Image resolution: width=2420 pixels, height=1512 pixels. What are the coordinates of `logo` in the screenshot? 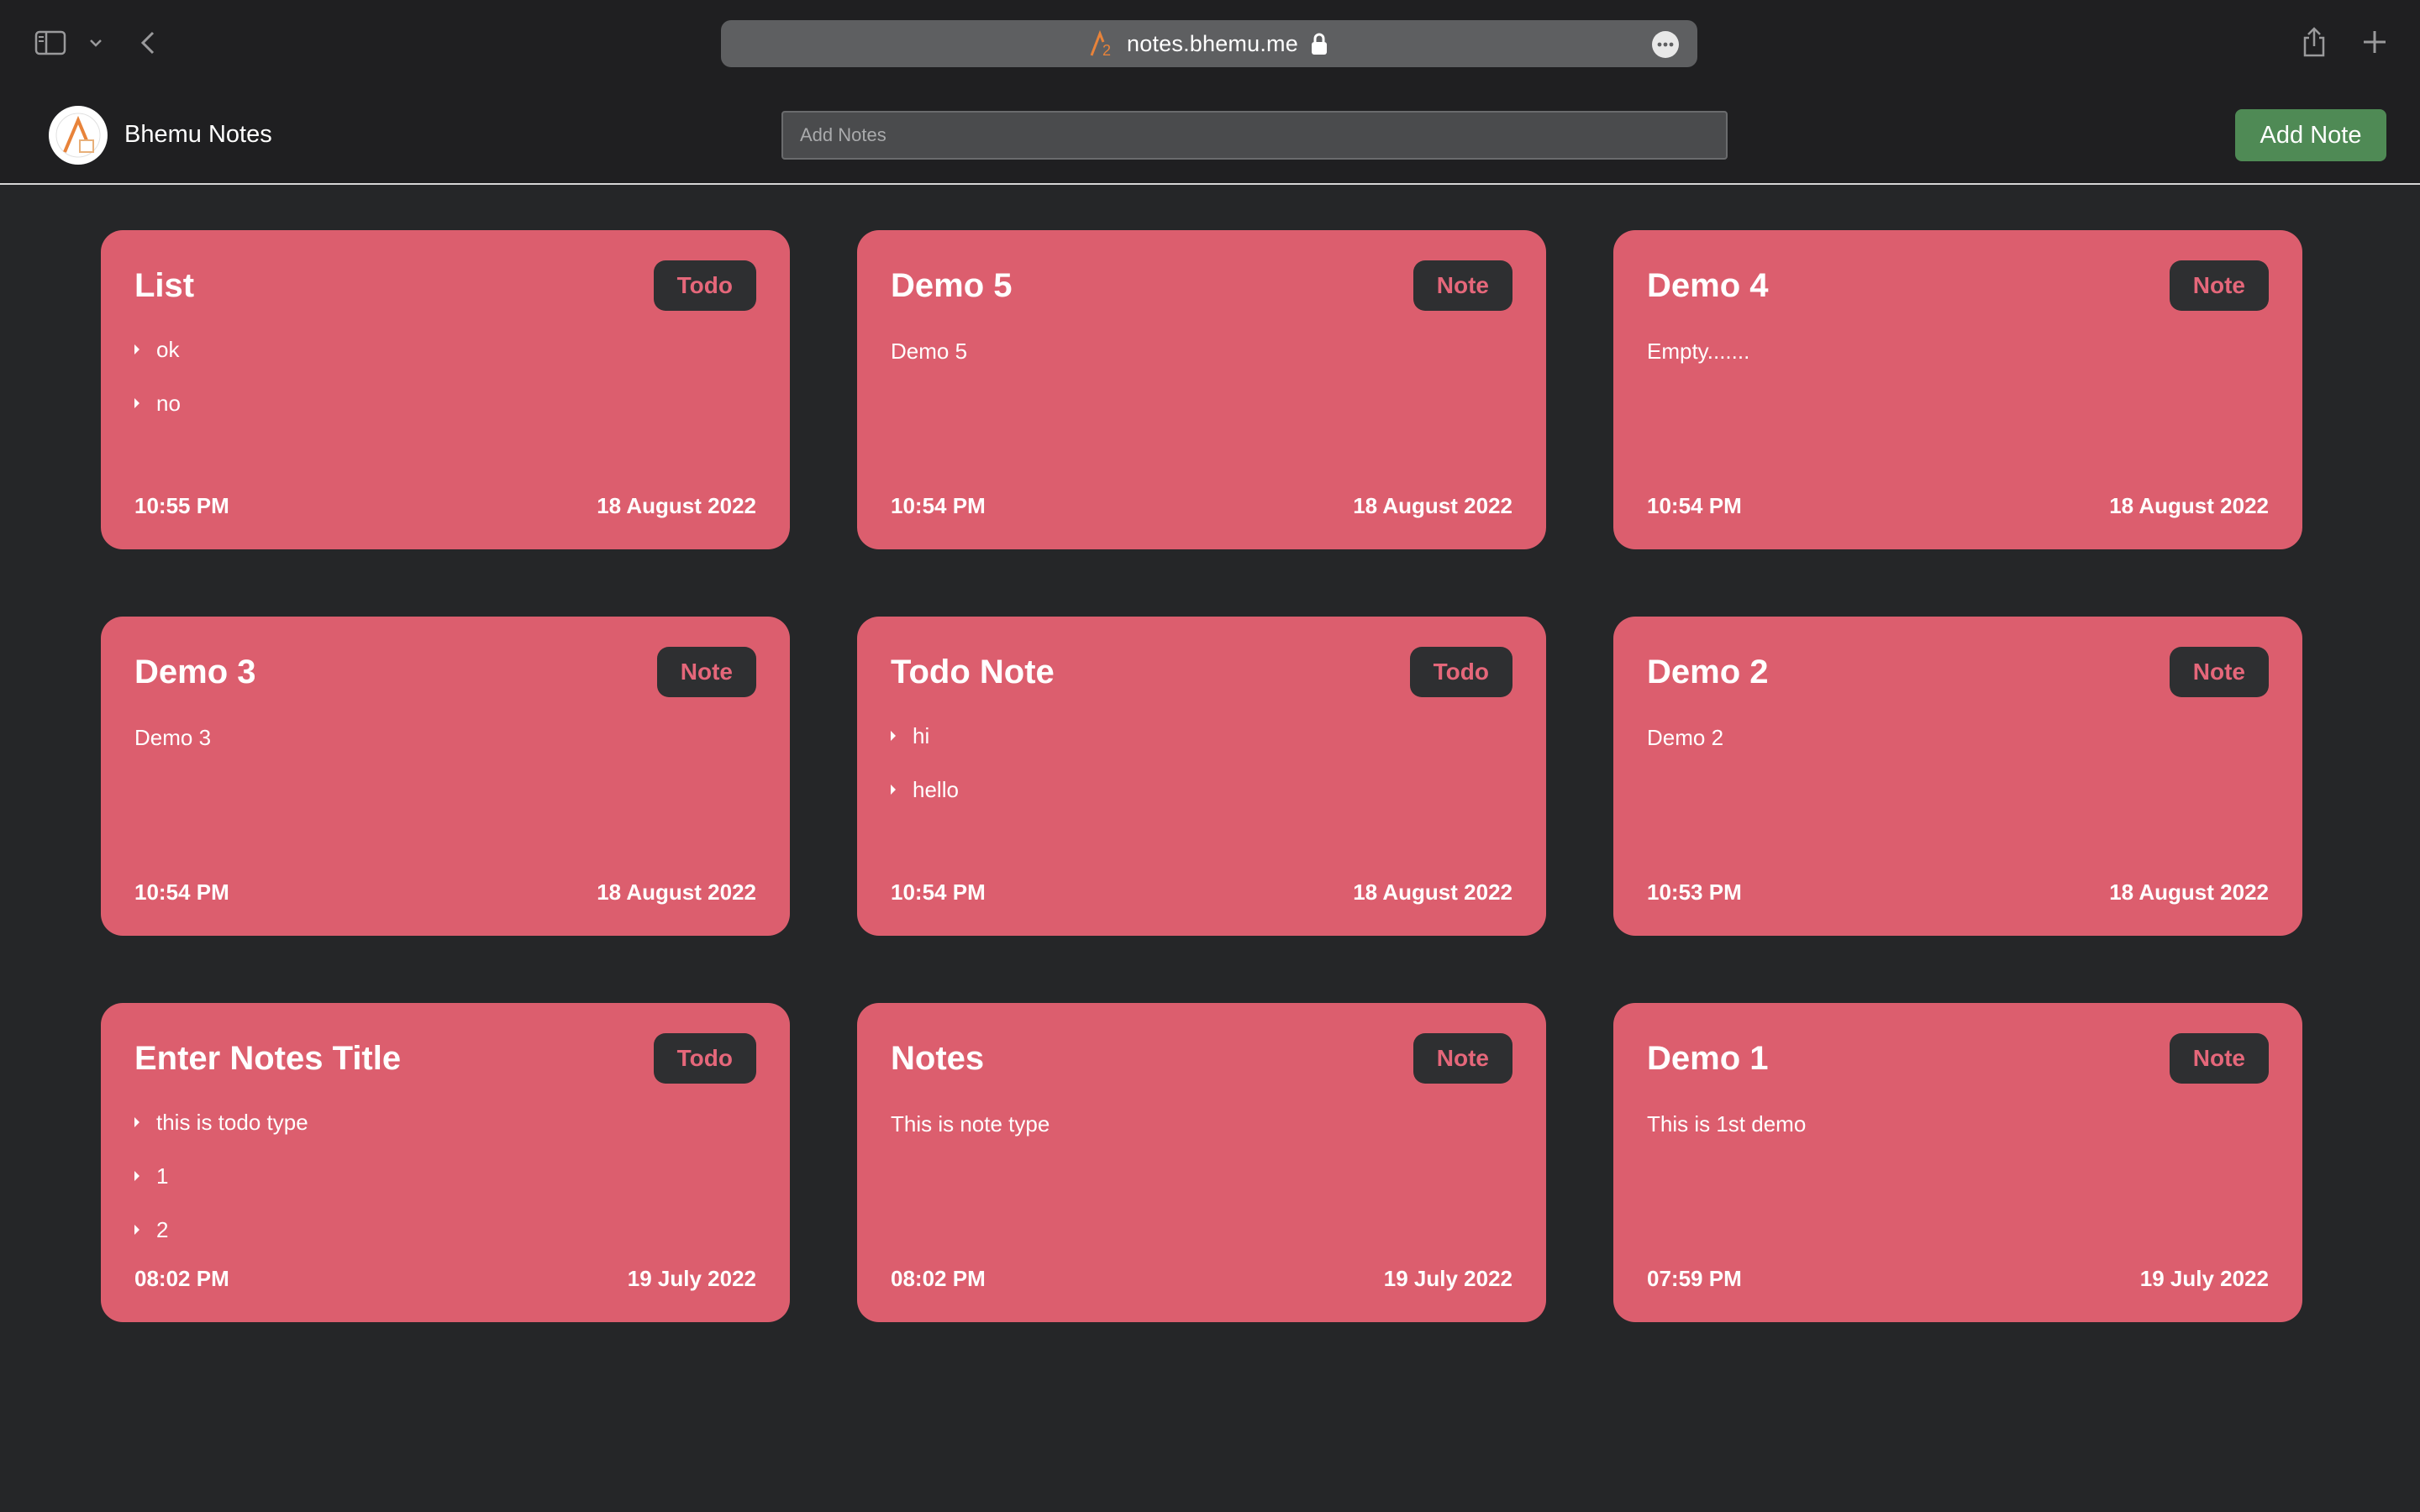 It's located at (78, 135).